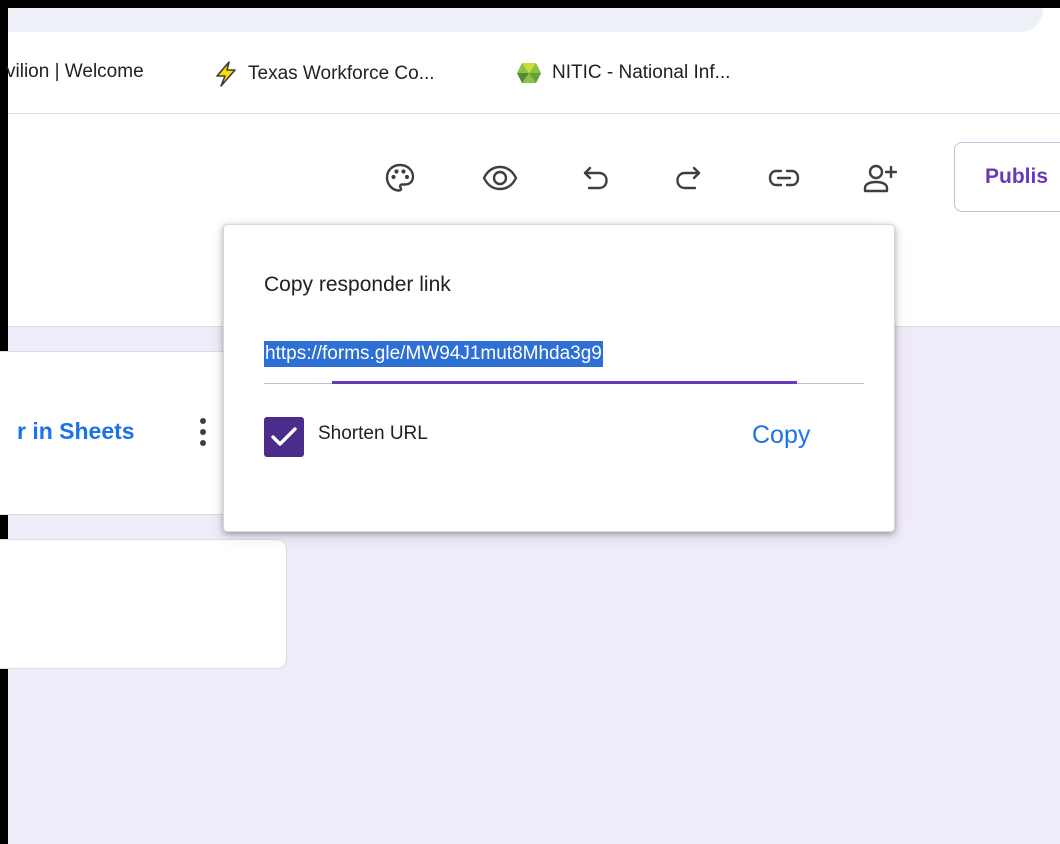 The height and width of the screenshot is (844, 1060). What do you see at coordinates (784, 178) in the screenshot?
I see `link-icon` at bounding box center [784, 178].